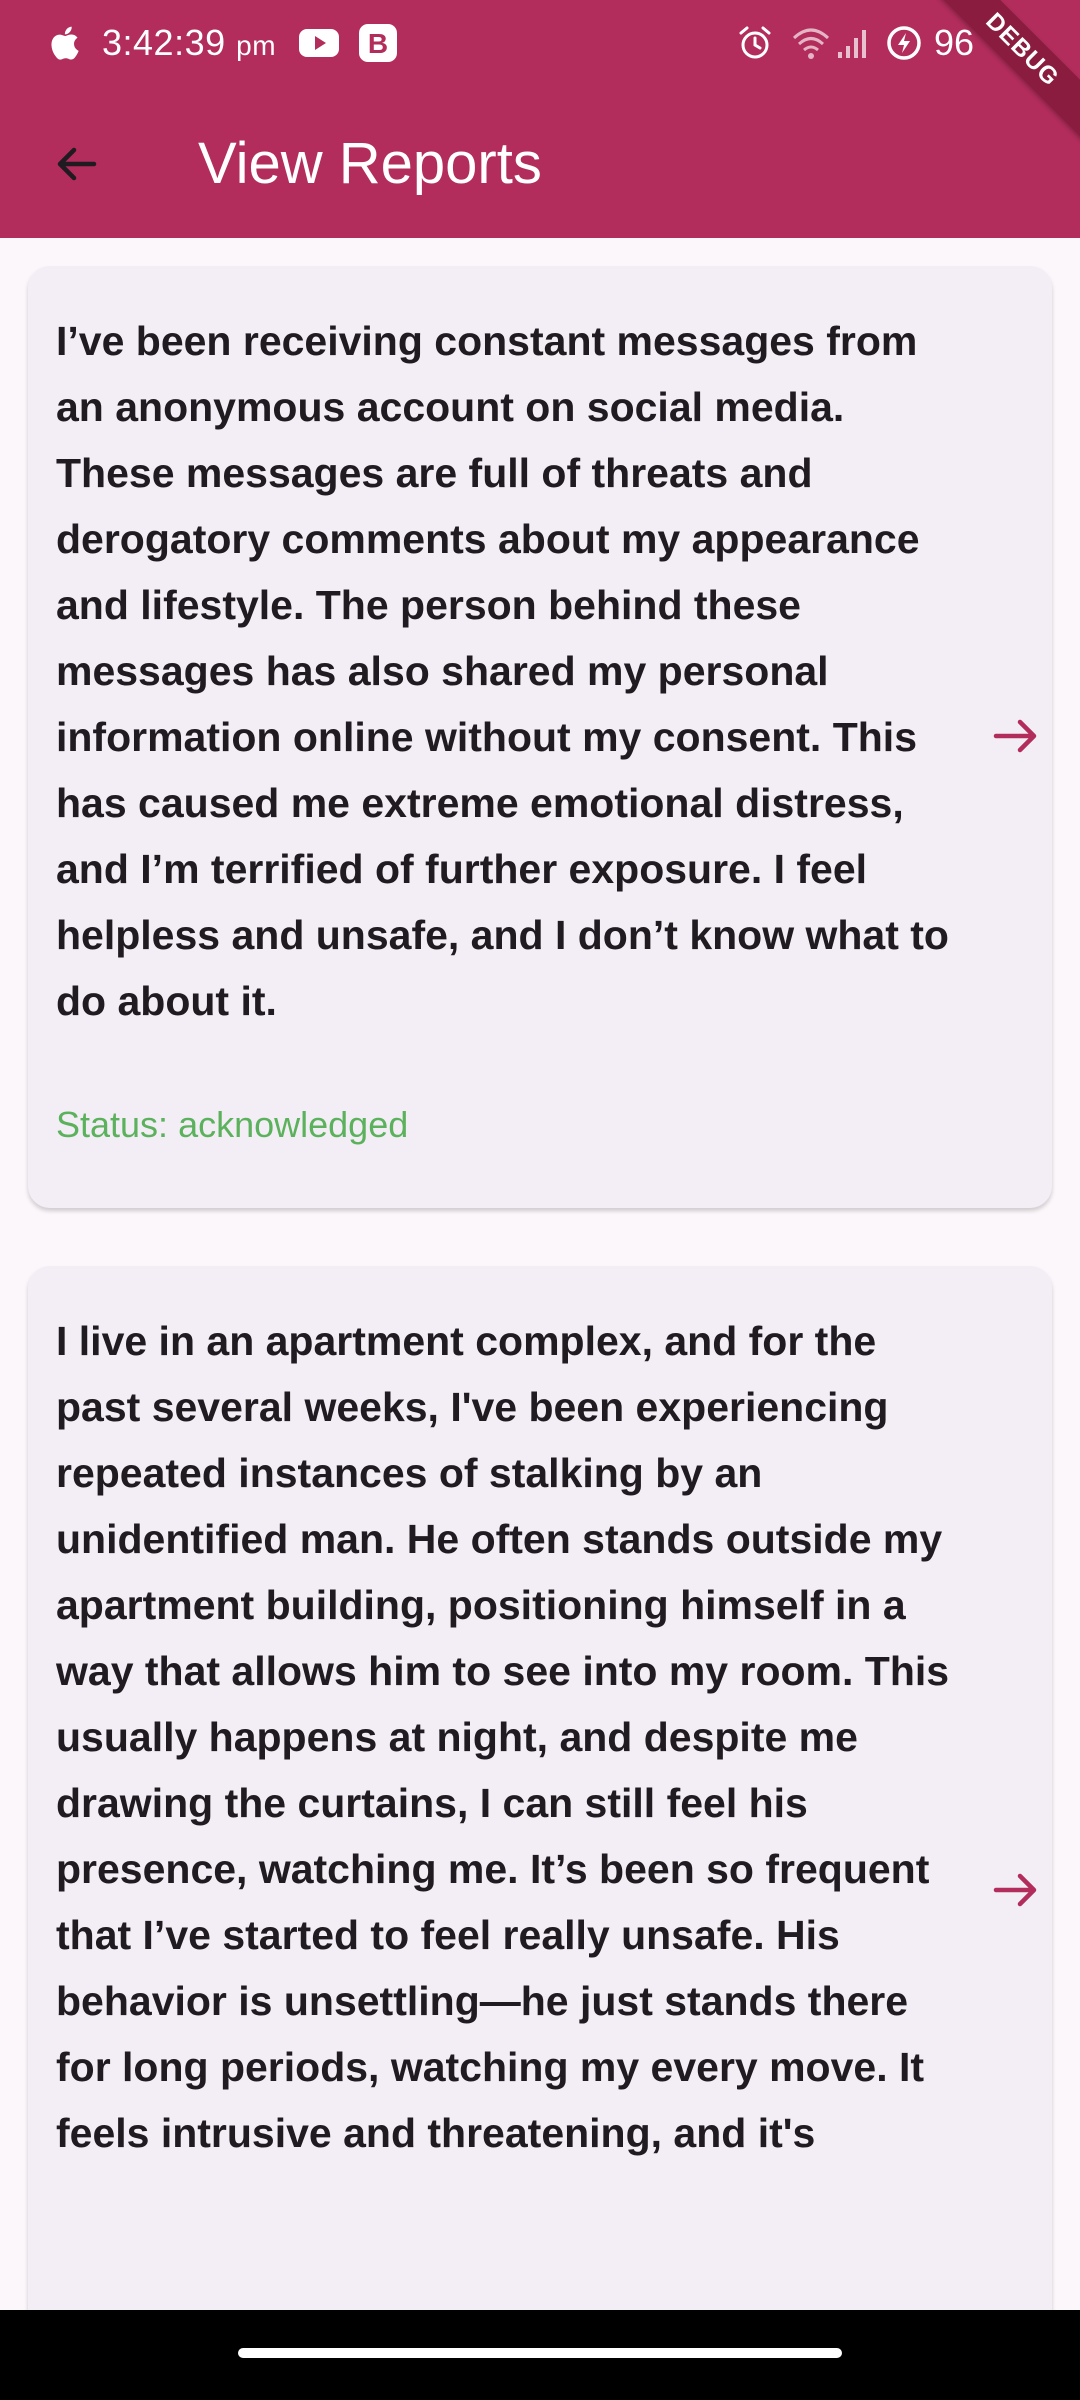  I want to click on status-time-ampm: pm, so click(256, 45).